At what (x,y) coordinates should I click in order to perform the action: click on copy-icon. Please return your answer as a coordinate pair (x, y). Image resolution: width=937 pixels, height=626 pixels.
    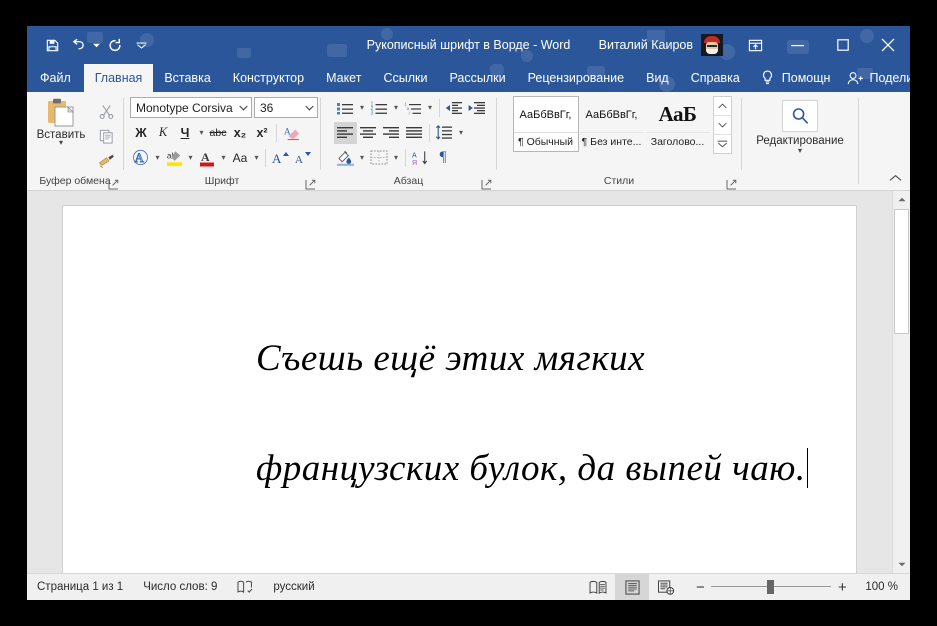
    Looking at the image, I should click on (106, 136).